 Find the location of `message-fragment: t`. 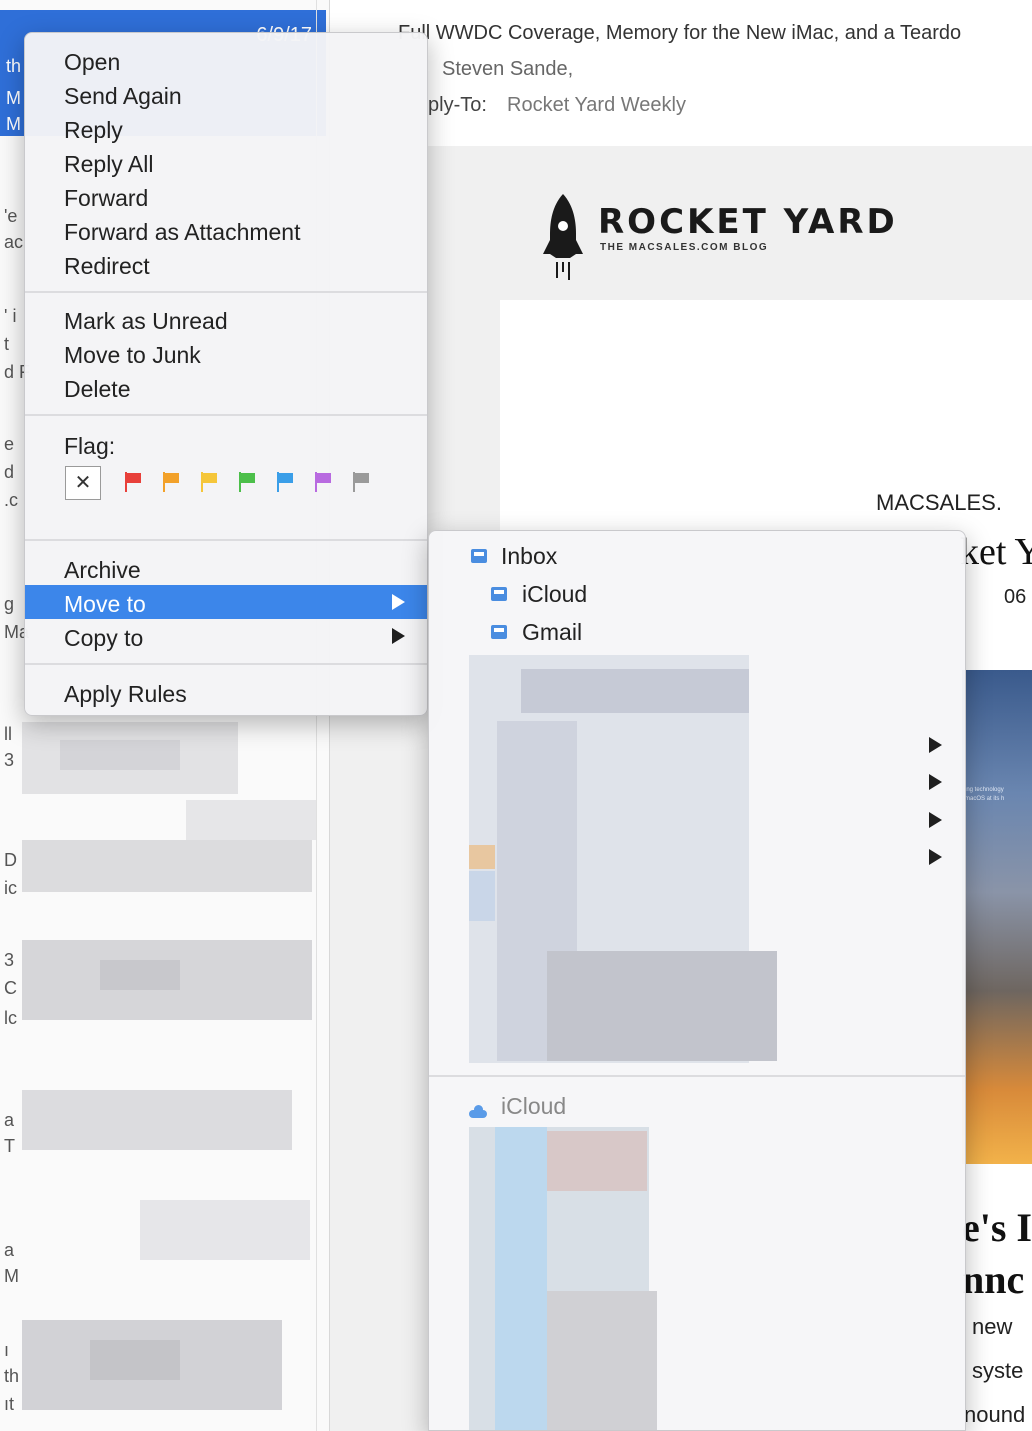

message-fragment: t is located at coordinates (7, 344).